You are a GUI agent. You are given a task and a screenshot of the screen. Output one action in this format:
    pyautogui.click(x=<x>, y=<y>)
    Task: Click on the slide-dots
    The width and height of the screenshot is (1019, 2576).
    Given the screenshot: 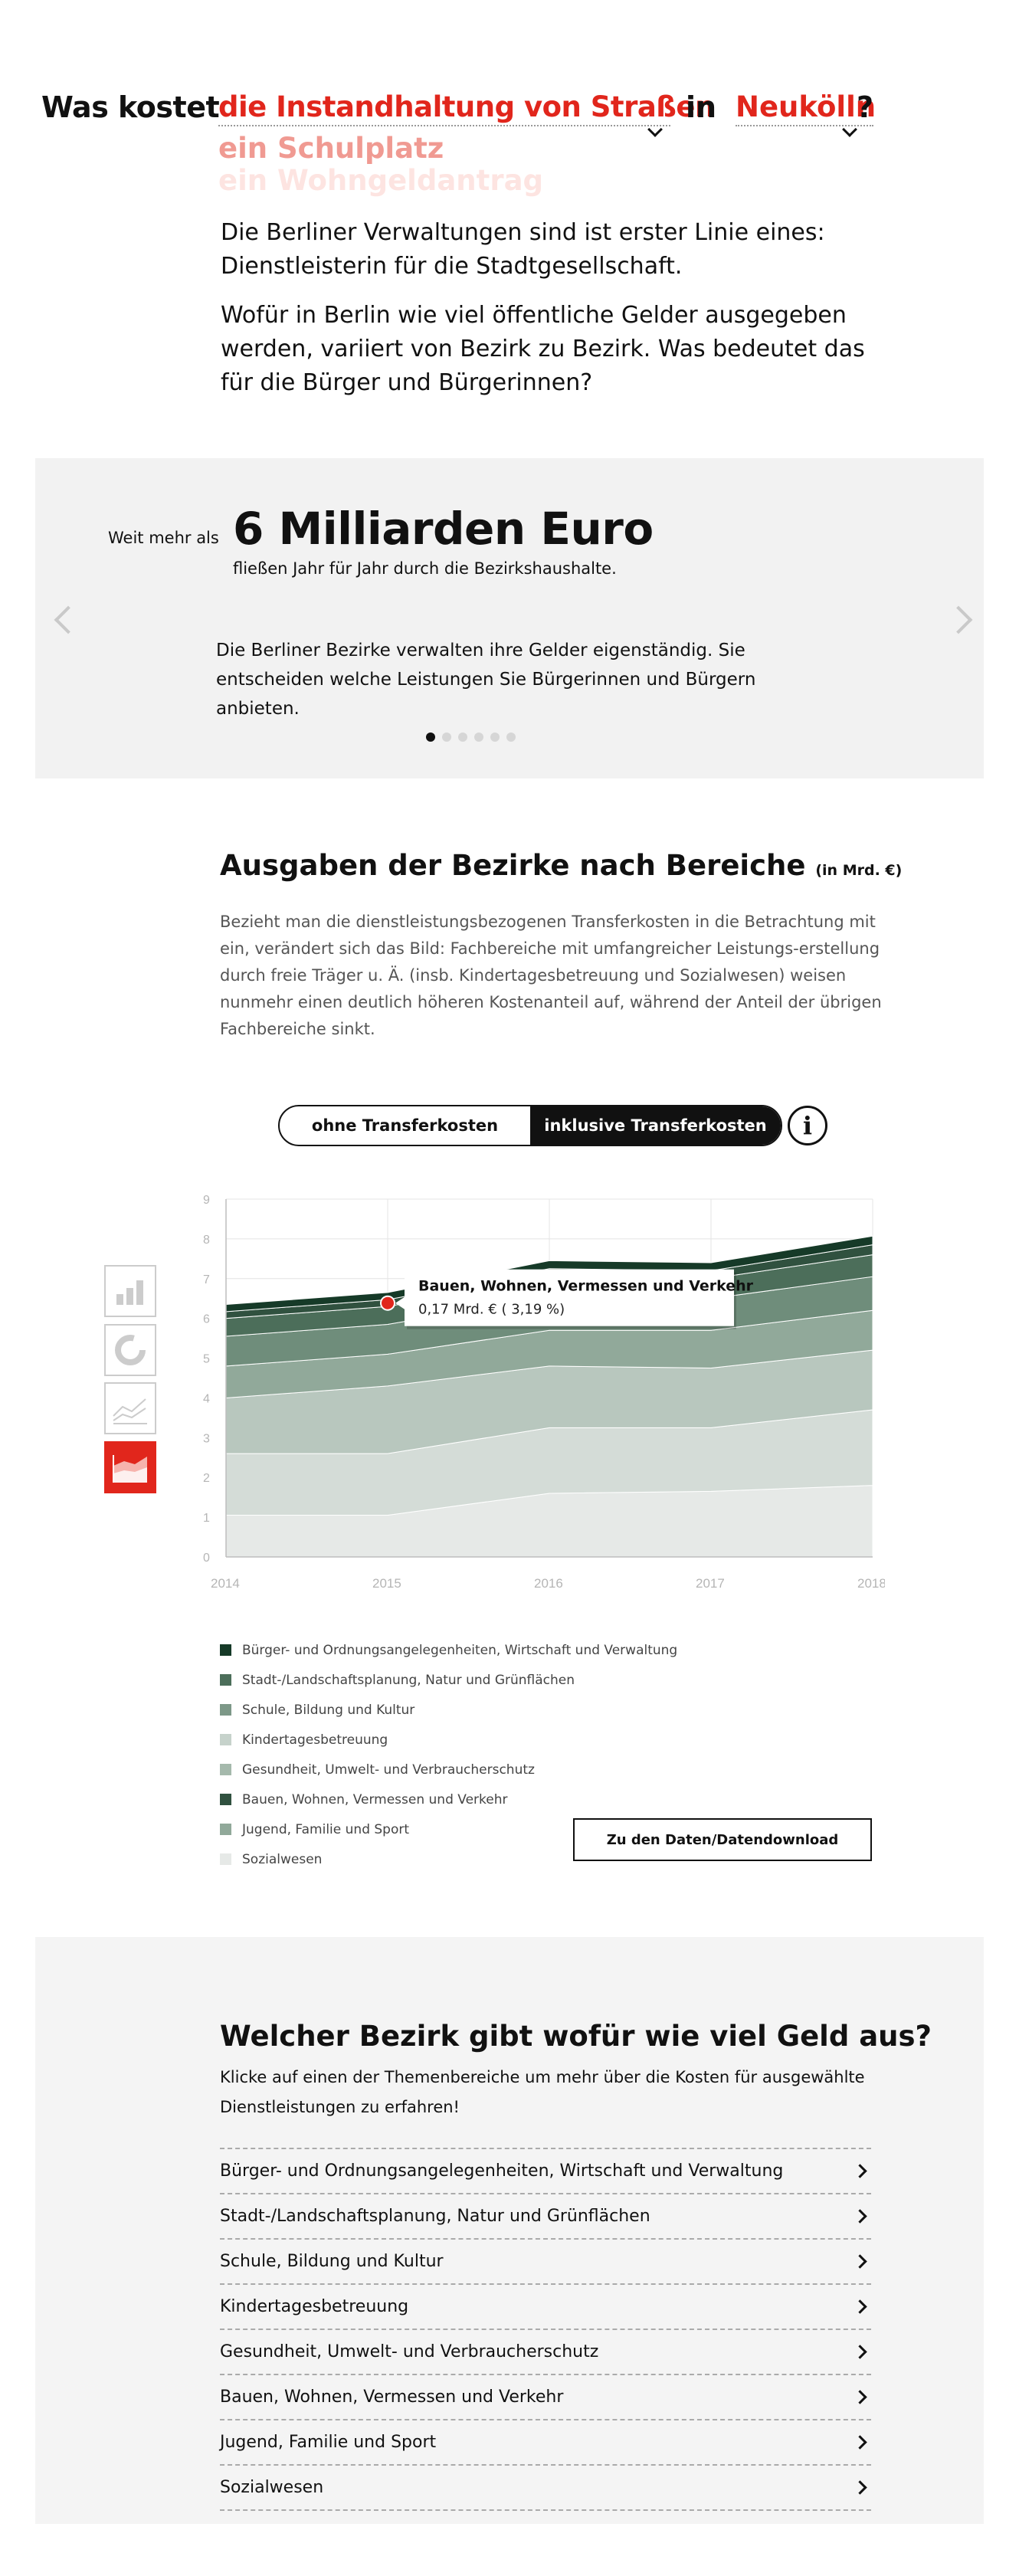 What is the action you would take?
    pyautogui.click(x=471, y=737)
    